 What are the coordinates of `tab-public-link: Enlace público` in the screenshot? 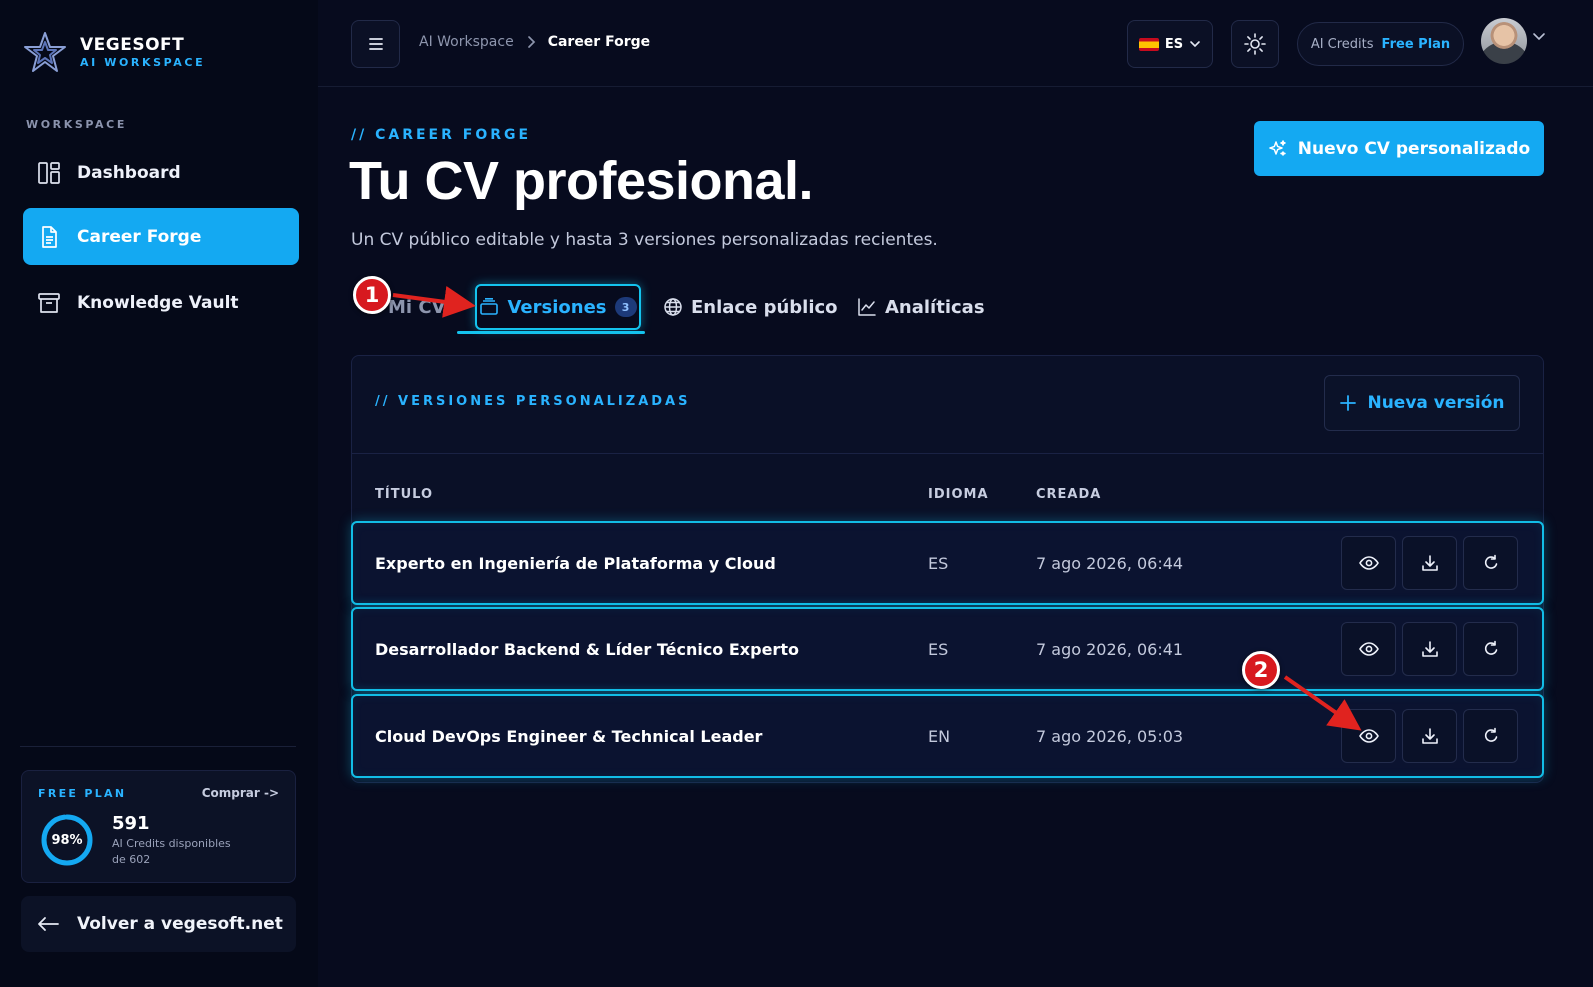 It's located at (750, 307).